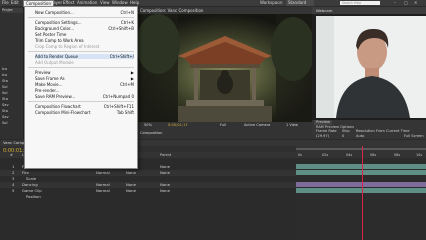 The image size is (426, 240). Describe the element at coordinates (414, 136) in the screenshot. I see `full-screen-checkbox: Full Screen` at that location.